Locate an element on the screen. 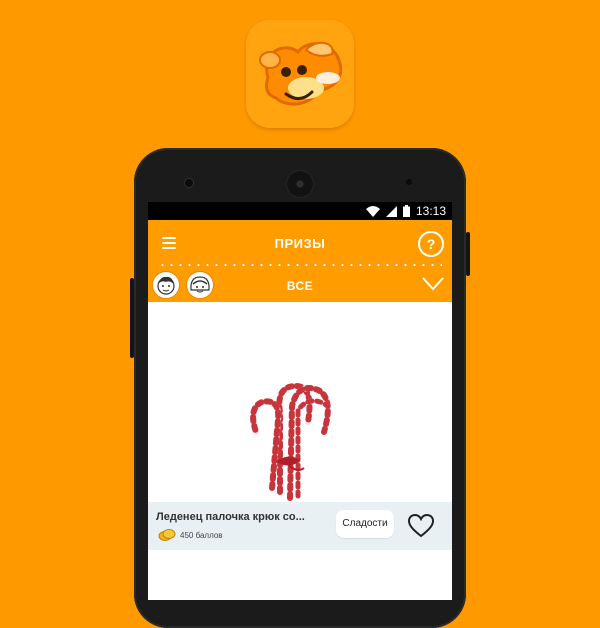  lollipop-image is located at coordinates (300, 581).